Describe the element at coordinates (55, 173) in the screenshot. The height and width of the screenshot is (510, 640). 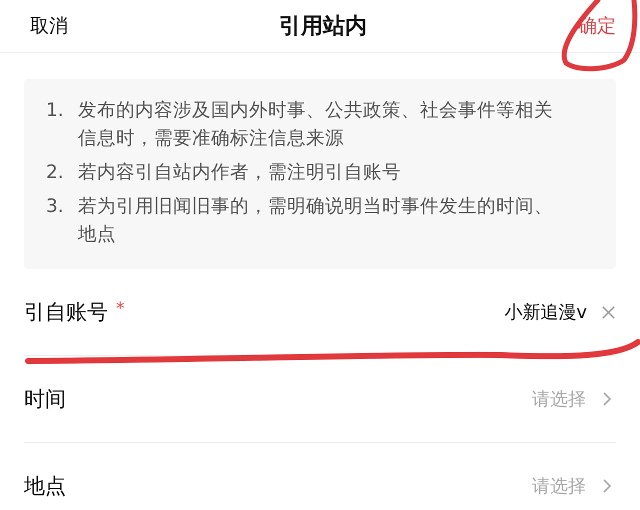
I see `list-number: 2.` at that location.